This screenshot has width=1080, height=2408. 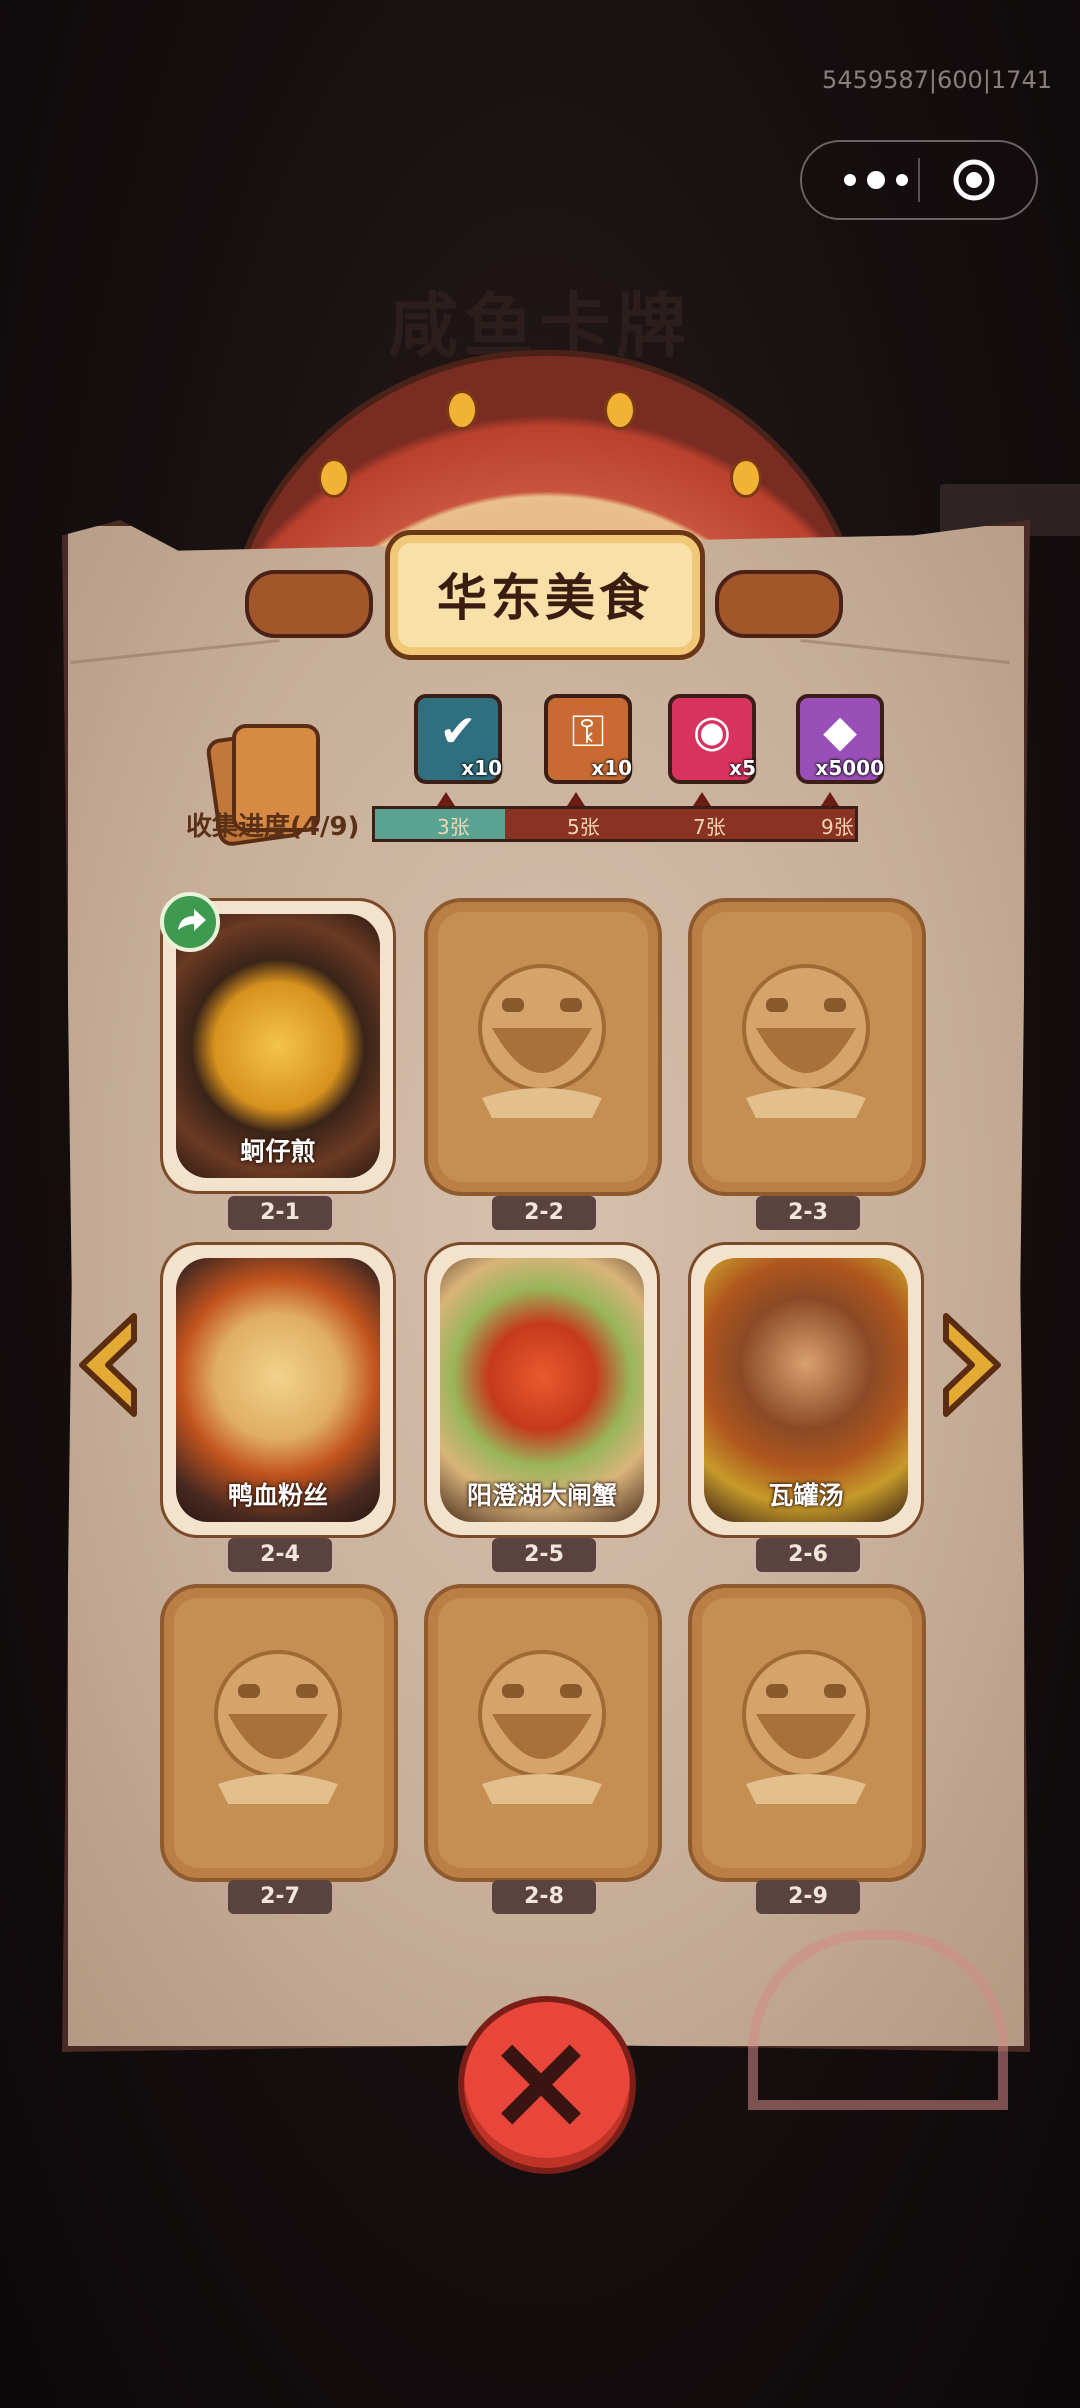 I want to click on card-name: 瓦罐汤, so click(x=806, y=1495).